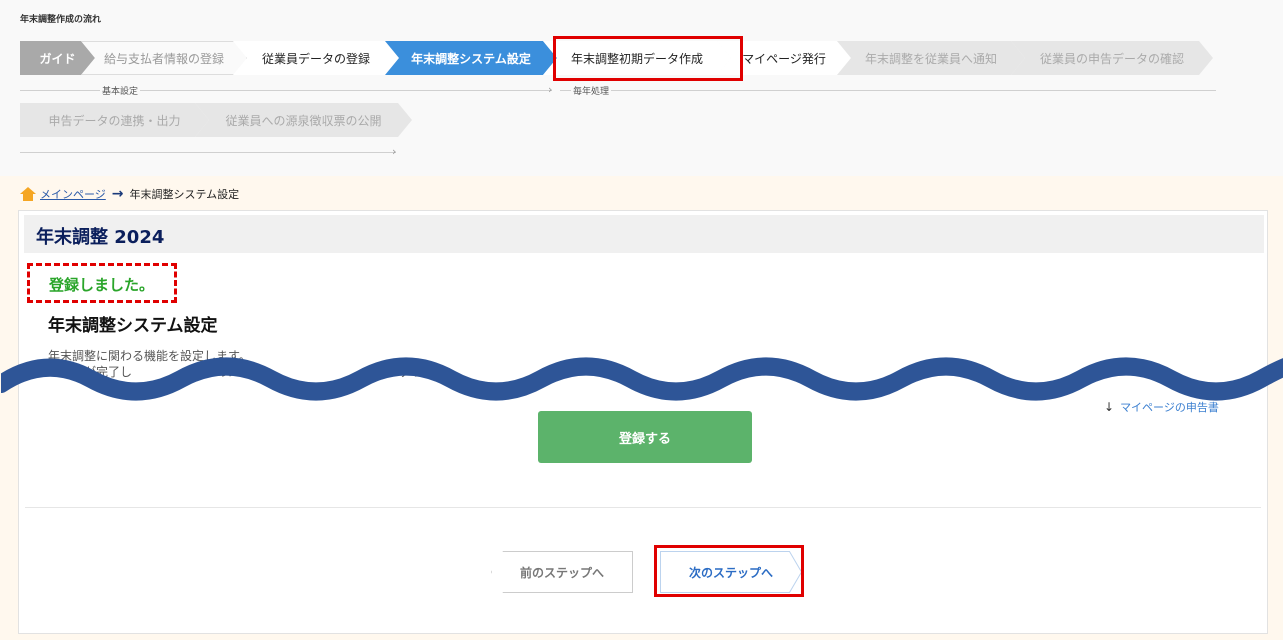 Image resolution: width=1283 pixels, height=640 pixels. What do you see at coordinates (471, 58) in the screenshot?
I see `step-system-settings: 年末調整システム設定` at bounding box center [471, 58].